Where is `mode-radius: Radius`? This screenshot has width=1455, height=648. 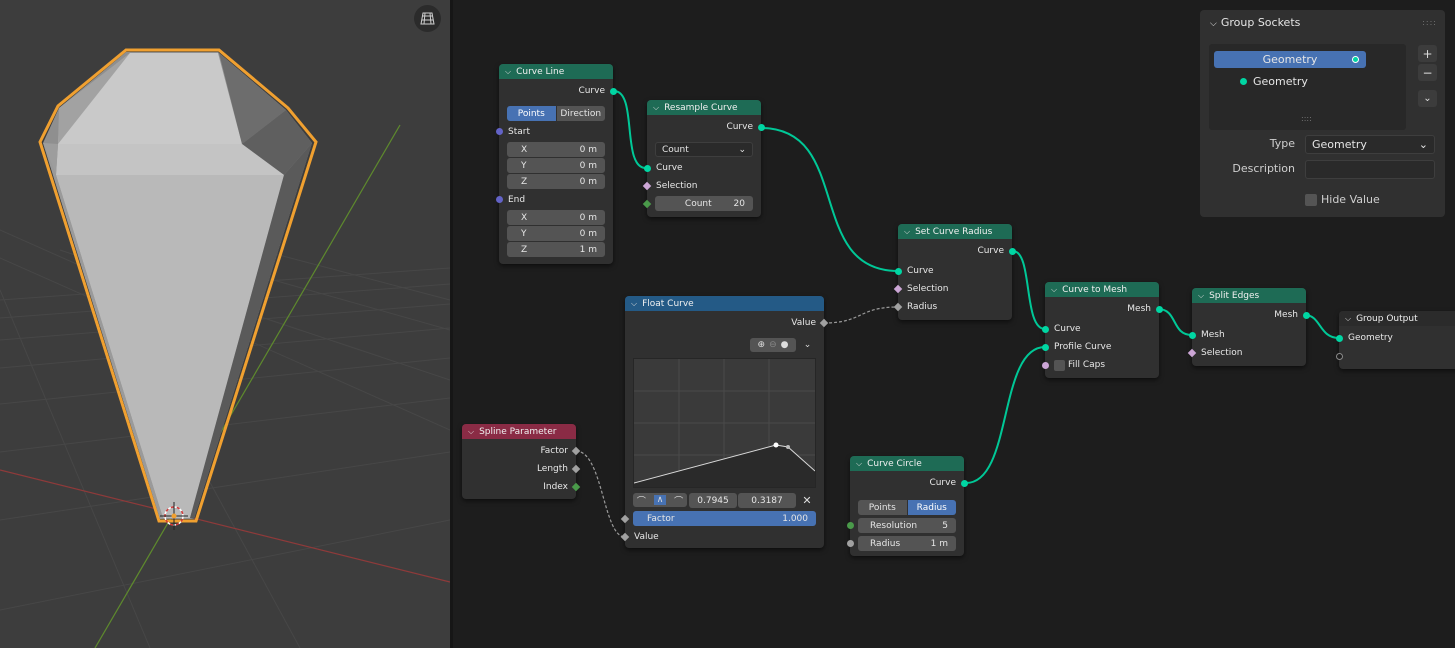
mode-radius: Radius is located at coordinates (931, 507).